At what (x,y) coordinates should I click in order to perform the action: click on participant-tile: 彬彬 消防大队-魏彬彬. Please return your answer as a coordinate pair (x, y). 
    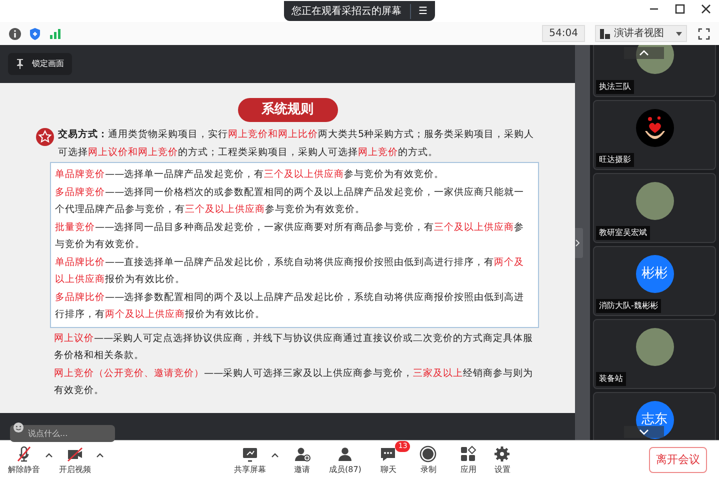
    Looking at the image, I should click on (654, 281).